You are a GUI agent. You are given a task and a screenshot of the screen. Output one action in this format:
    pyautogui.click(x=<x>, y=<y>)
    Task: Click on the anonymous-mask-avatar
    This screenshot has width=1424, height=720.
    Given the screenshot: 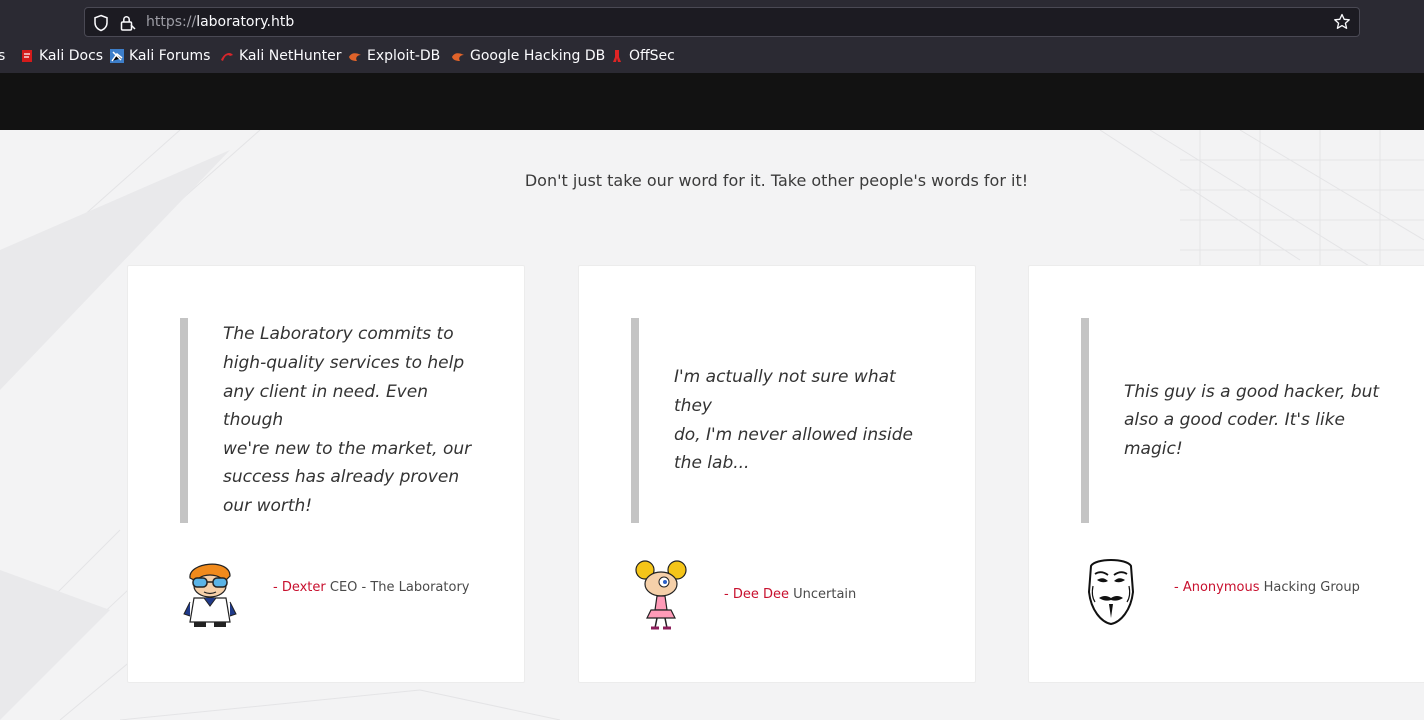 What is the action you would take?
    pyautogui.click(x=1111, y=592)
    